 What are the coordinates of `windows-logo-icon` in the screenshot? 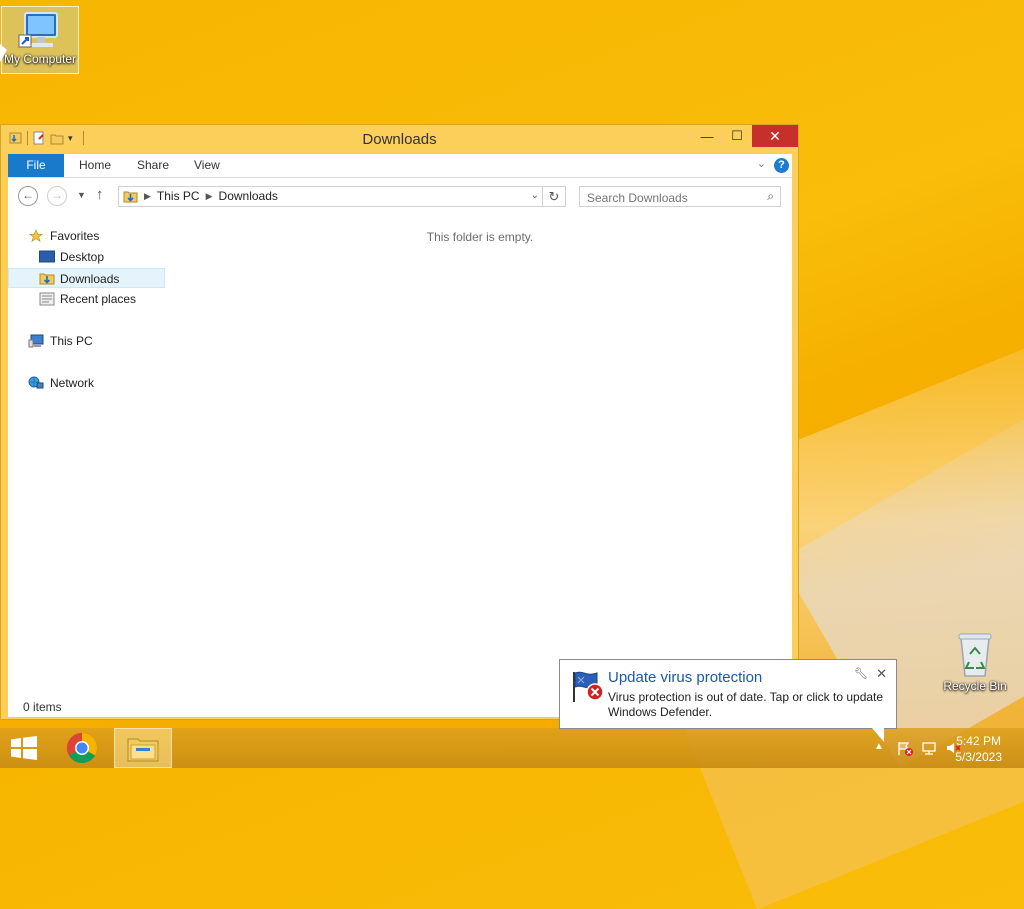 It's located at (24, 748).